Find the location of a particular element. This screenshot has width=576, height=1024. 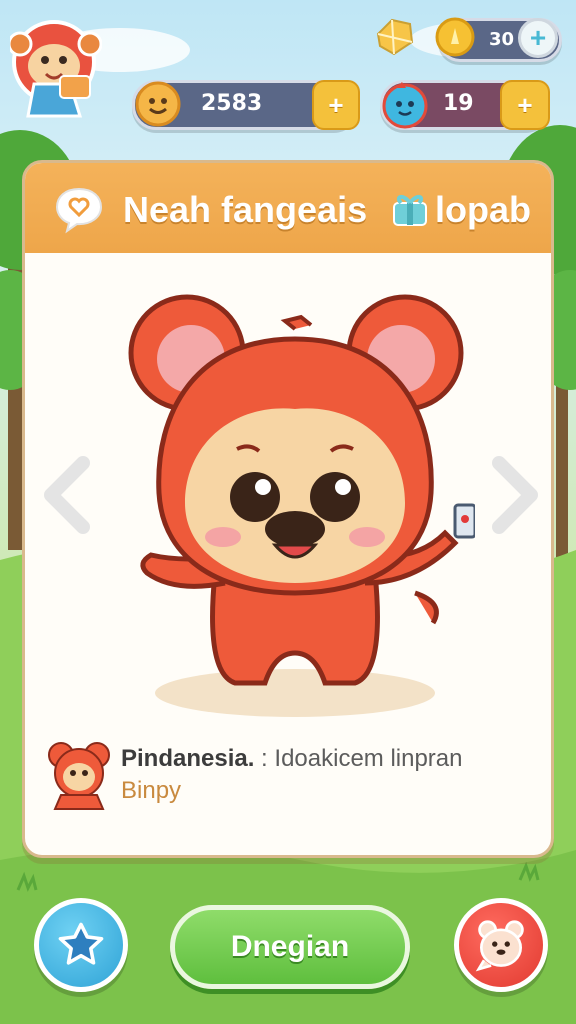

gems-value: 19 is located at coordinates (458, 103).